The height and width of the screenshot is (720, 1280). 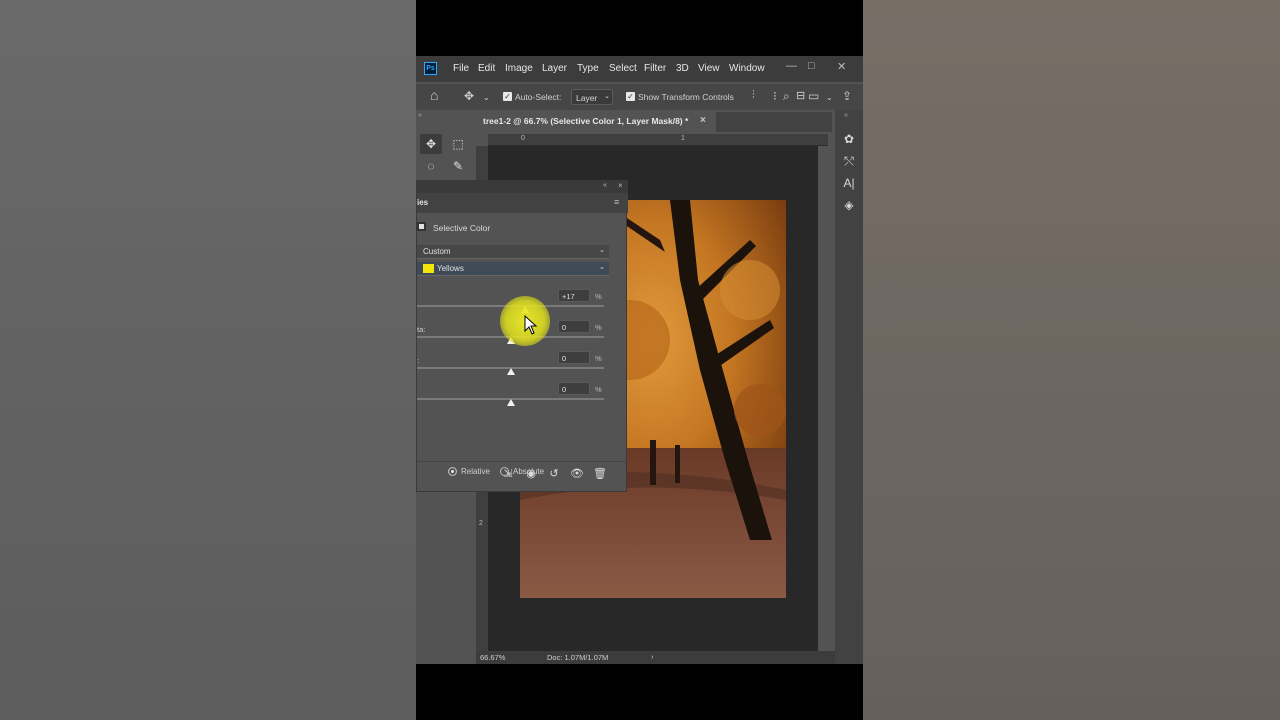 What do you see at coordinates (458, 144) in the screenshot?
I see `marquee-tool-icon: ⬚` at bounding box center [458, 144].